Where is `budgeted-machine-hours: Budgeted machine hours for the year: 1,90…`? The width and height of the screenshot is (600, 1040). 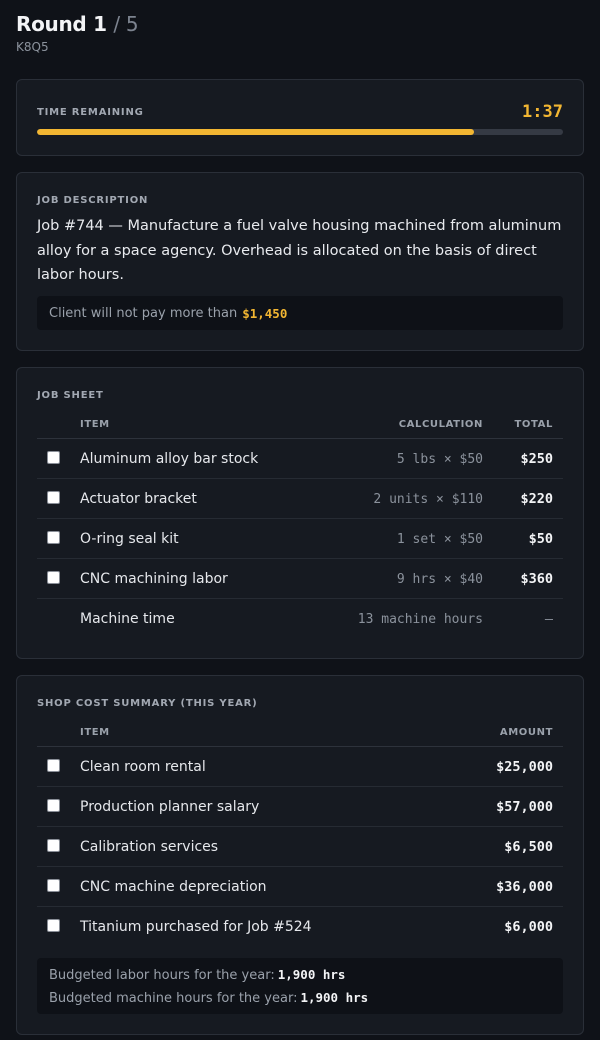 budgeted-machine-hours: Budgeted machine hours for the year: 1,90… is located at coordinates (300, 998).